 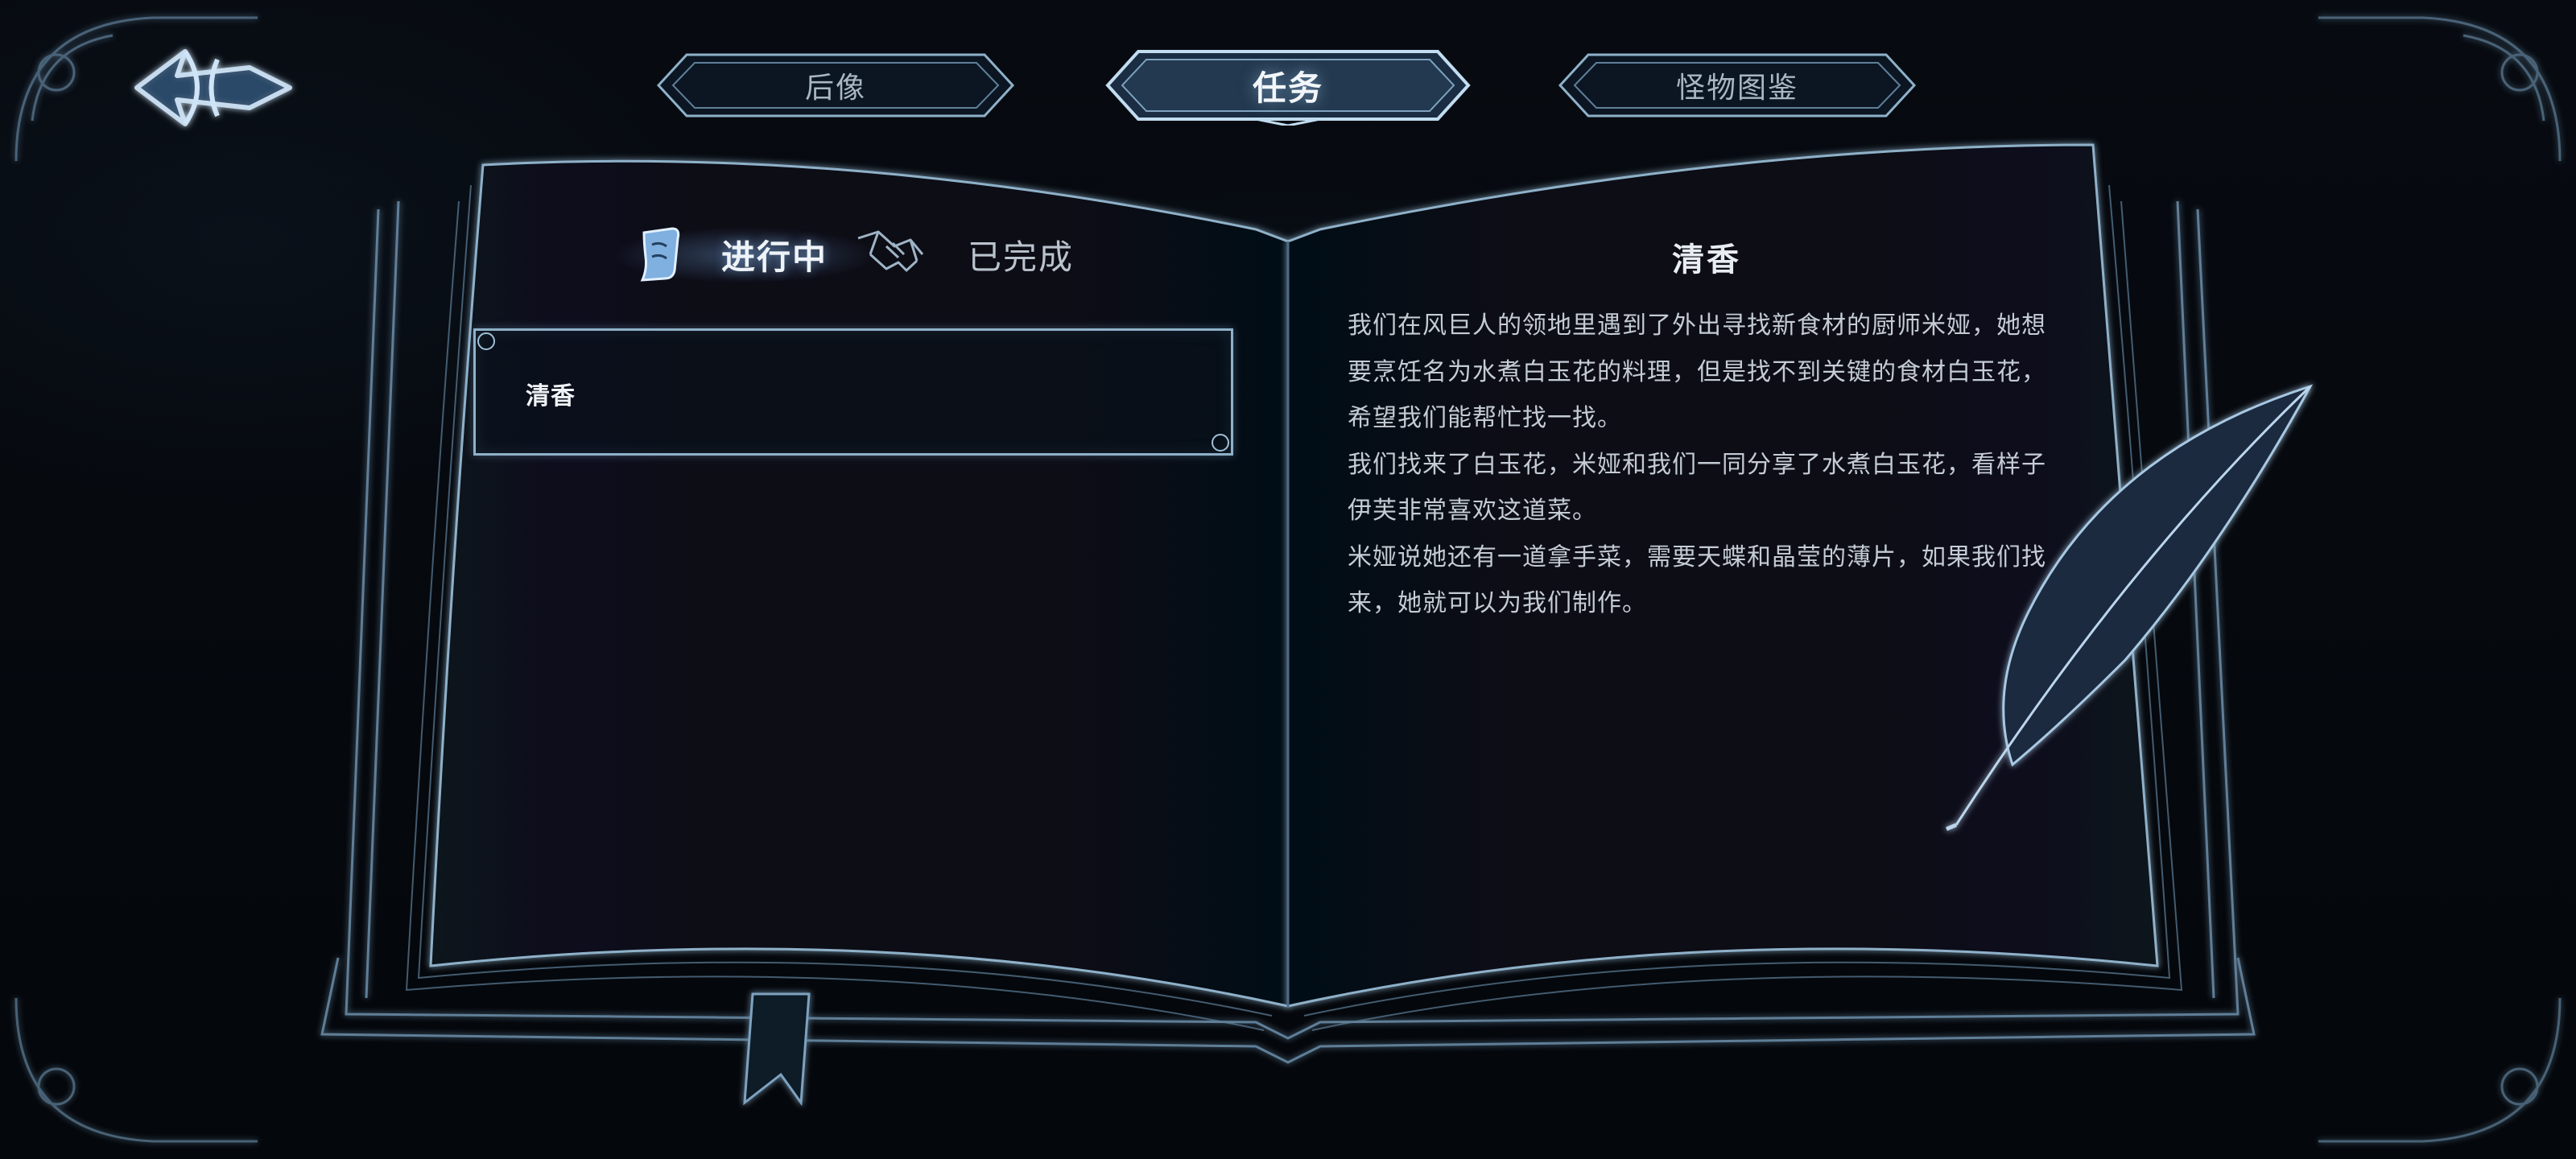 I want to click on tab-bestiary: 怪物图鉴, so click(x=1737, y=85).